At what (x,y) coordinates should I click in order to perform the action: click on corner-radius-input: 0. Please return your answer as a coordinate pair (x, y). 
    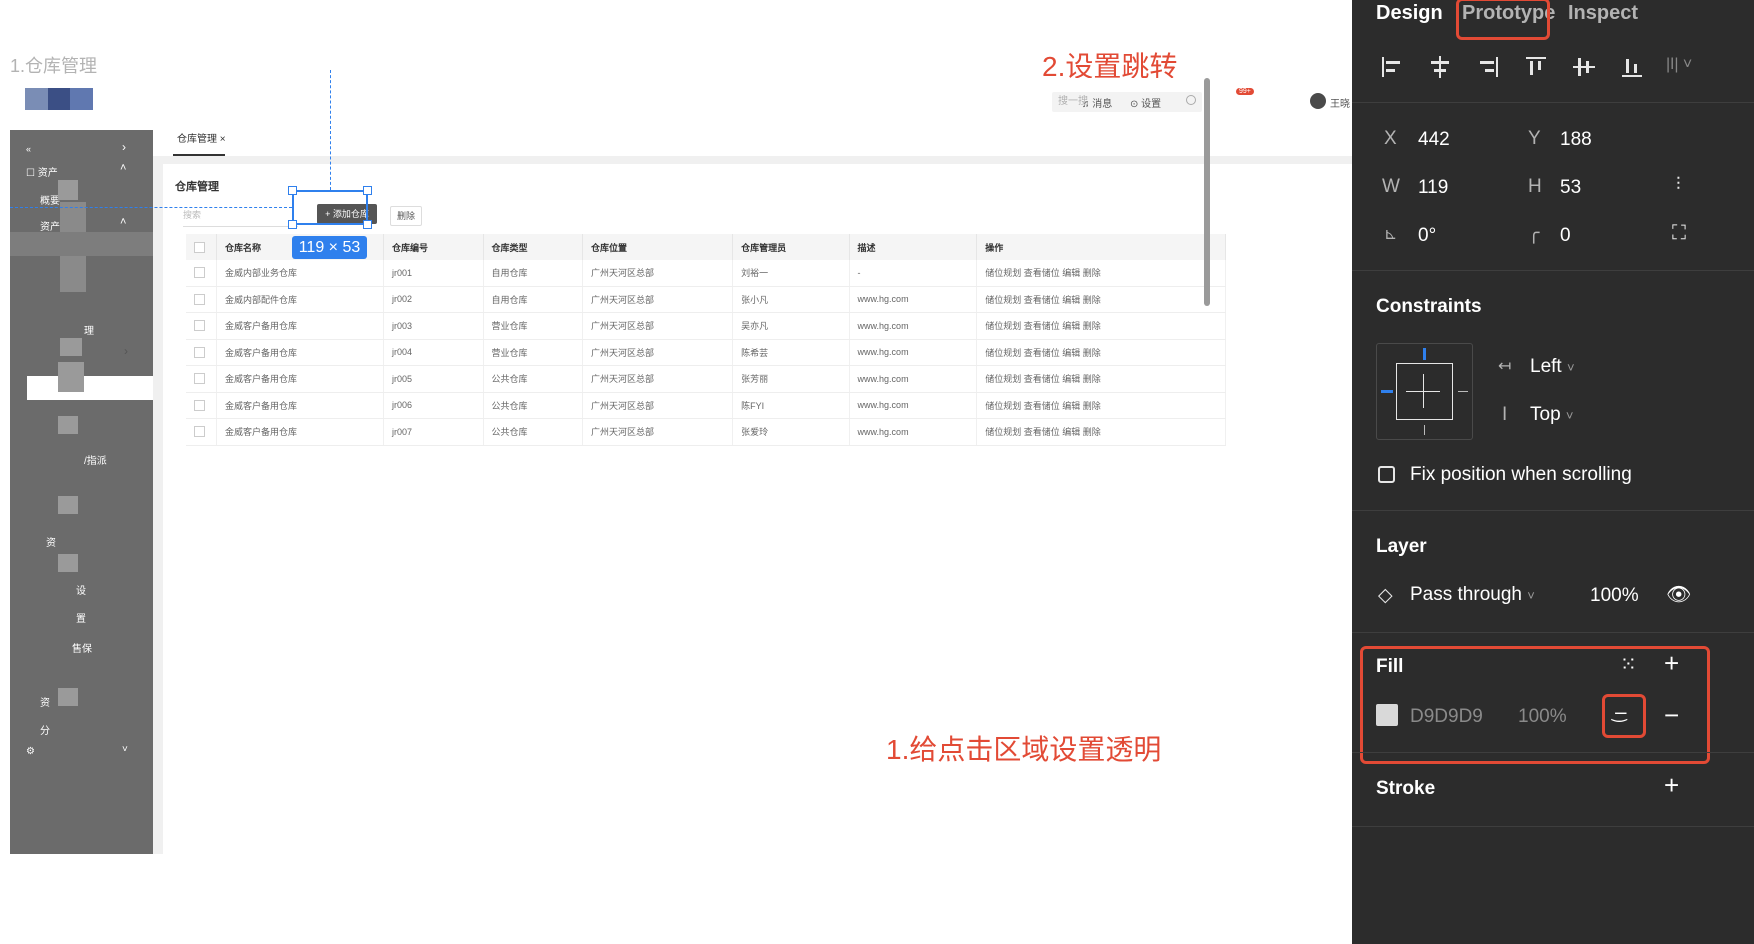
    Looking at the image, I should click on (1565, 236).